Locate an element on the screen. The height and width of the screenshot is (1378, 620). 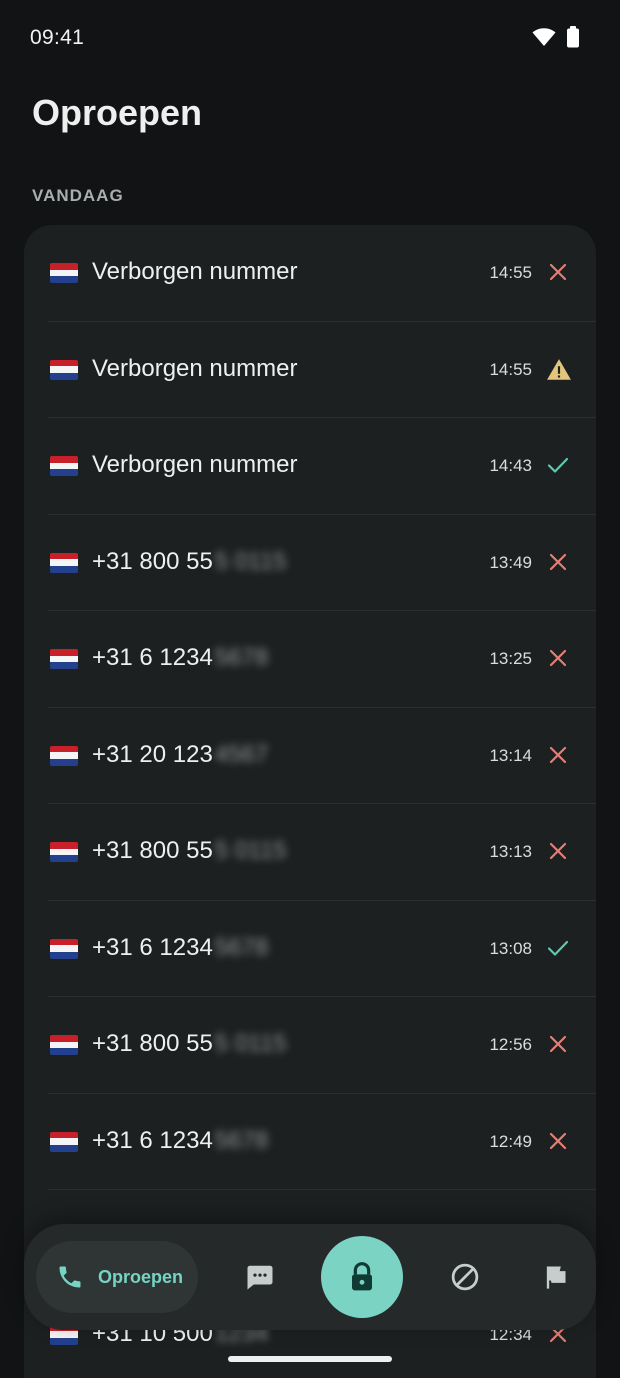
status-icons is located at coordinates (556, 37).